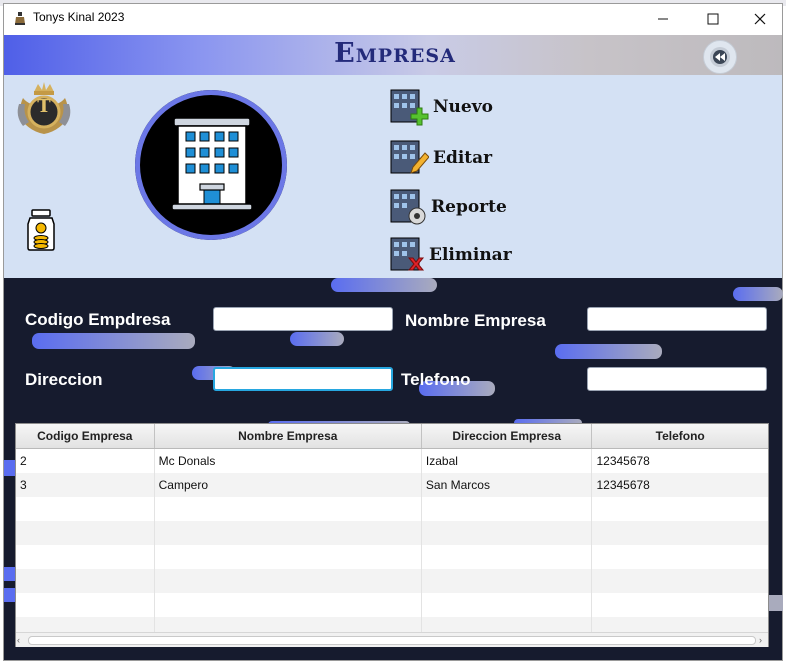 The height and width of the screenshot is (664, 786). What do you see at coordinates (395, 53) in the screenshot?
I see `page-title: Empresa` at bounding box center [395, 53].